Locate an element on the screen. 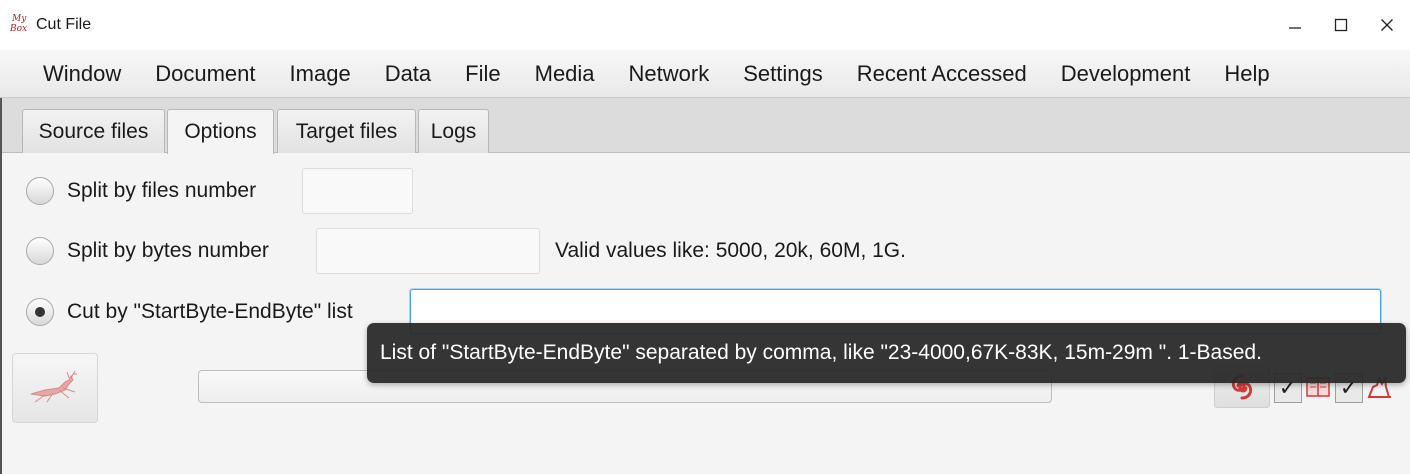 Image resolution: width=1410 pixels, height=474 pixels. menu-help: Help is located at coordinates (1246, 74).